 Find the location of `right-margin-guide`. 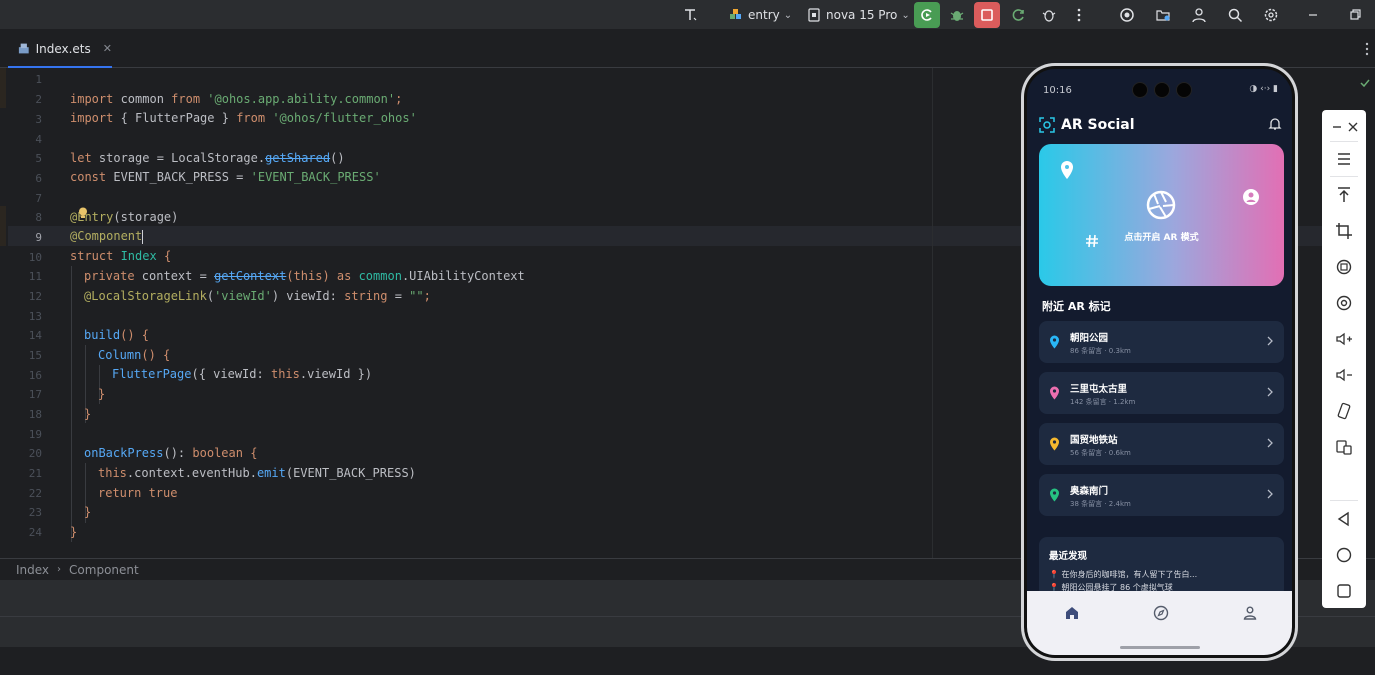

right-margin-guide is located at coordinates (932, 313).